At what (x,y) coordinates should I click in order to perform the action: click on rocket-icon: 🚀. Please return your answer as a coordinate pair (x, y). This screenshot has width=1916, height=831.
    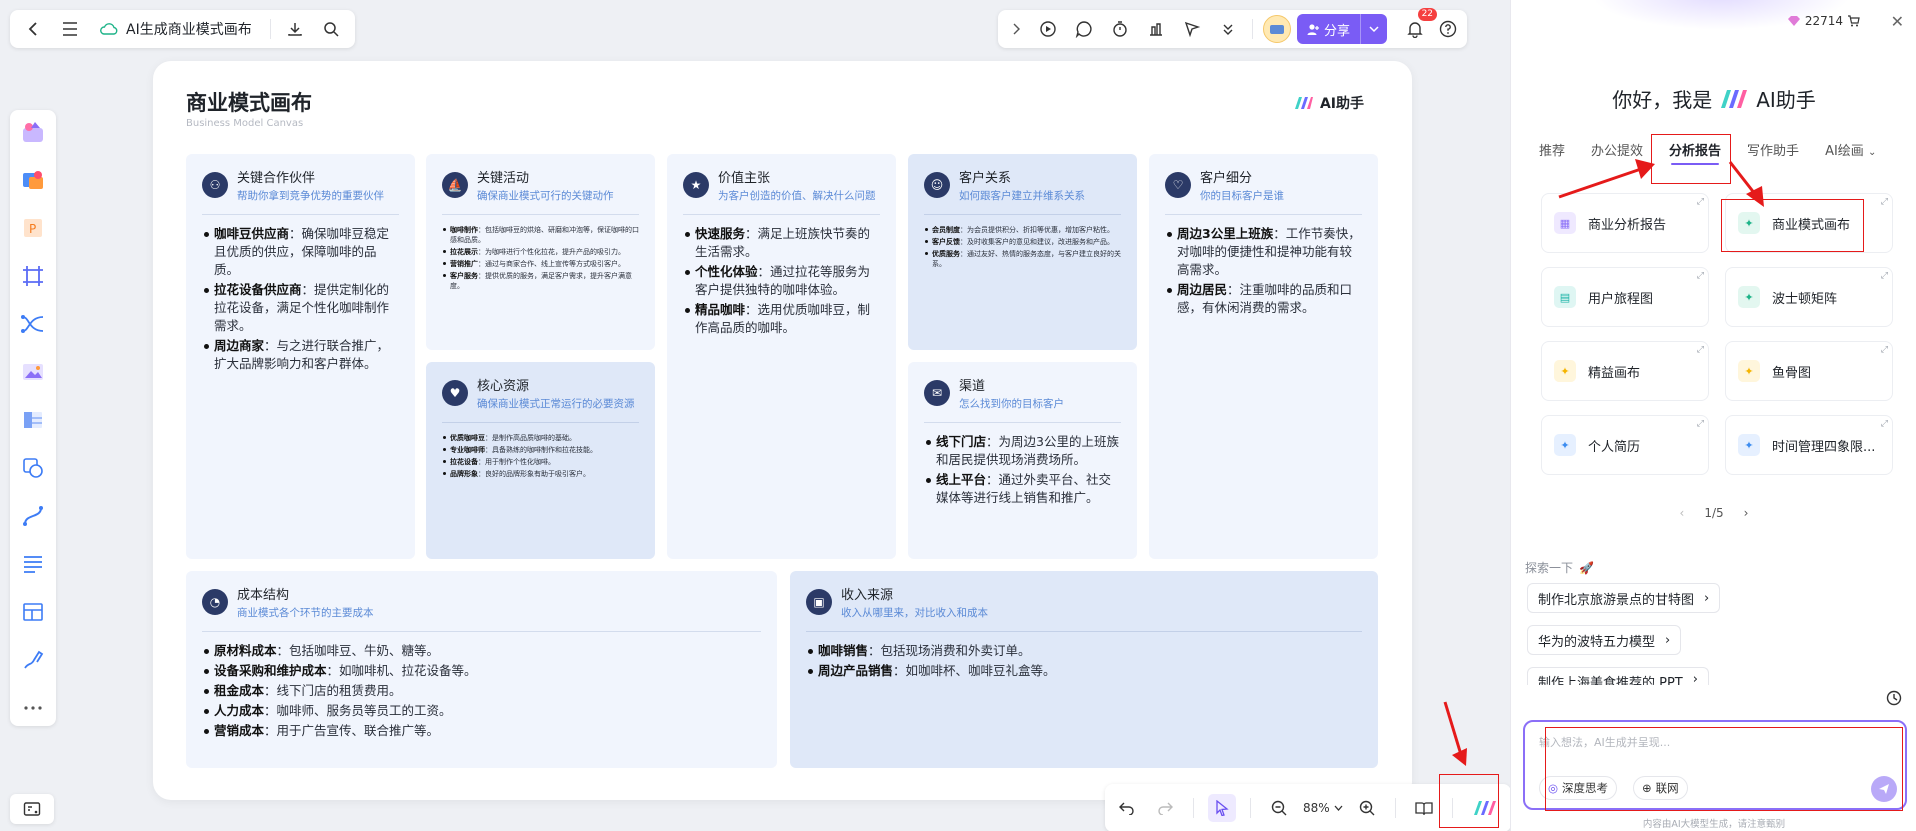
    Looking at the image, I should click on (1586, 567).